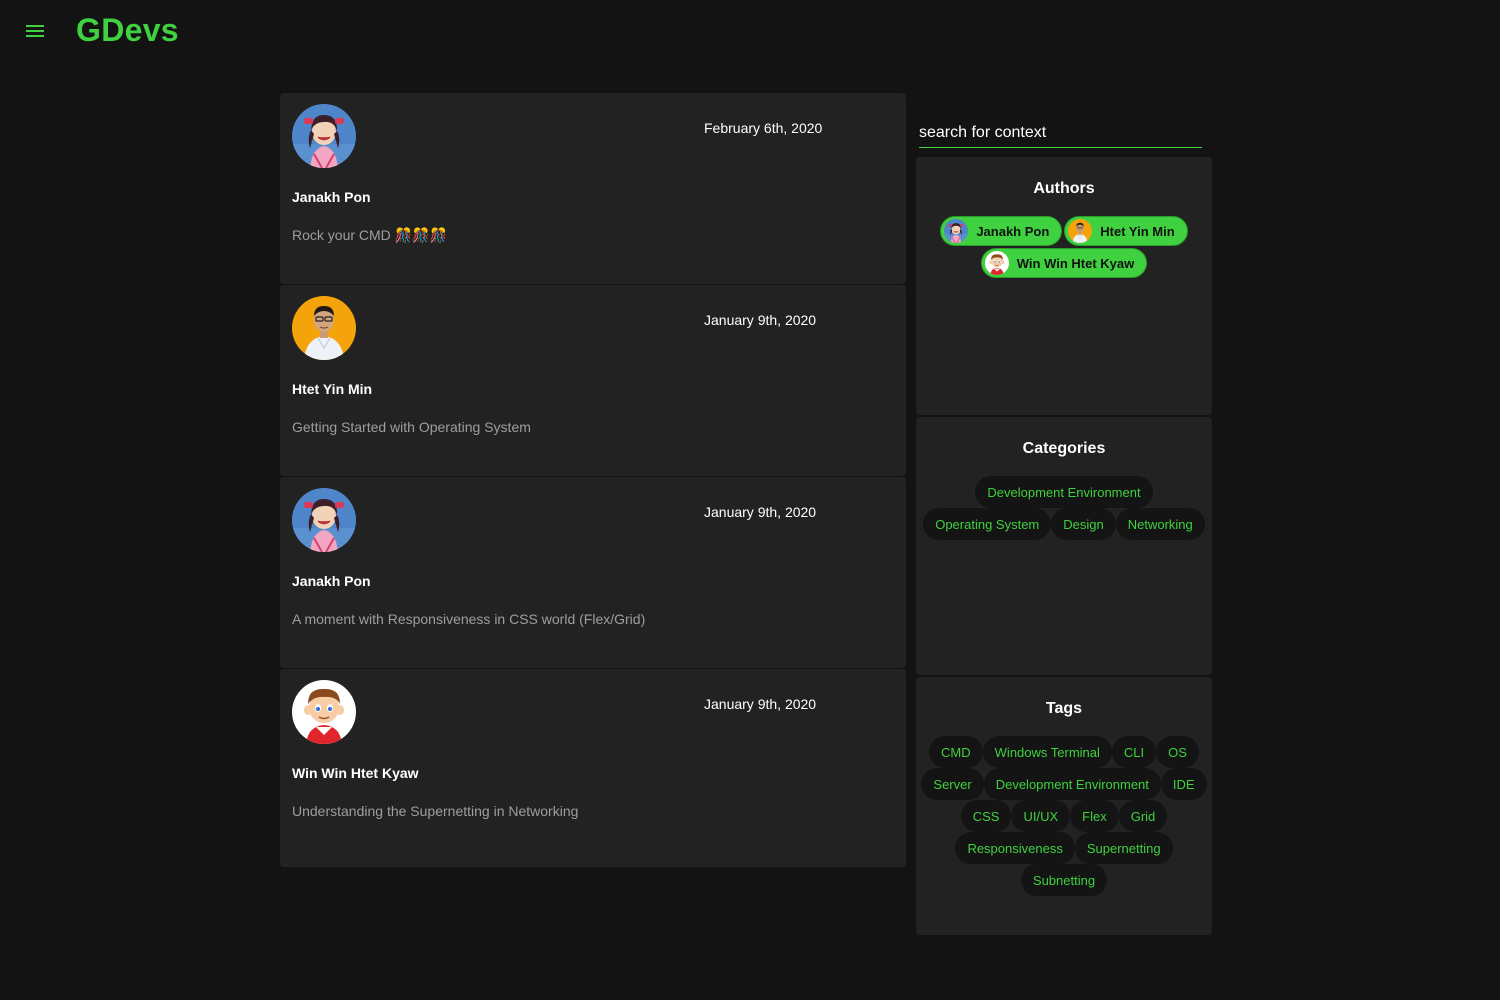 This screenshot has height=1000, width=1500. I want to click on tag-chip: Subnetting, so click(1064, 880).